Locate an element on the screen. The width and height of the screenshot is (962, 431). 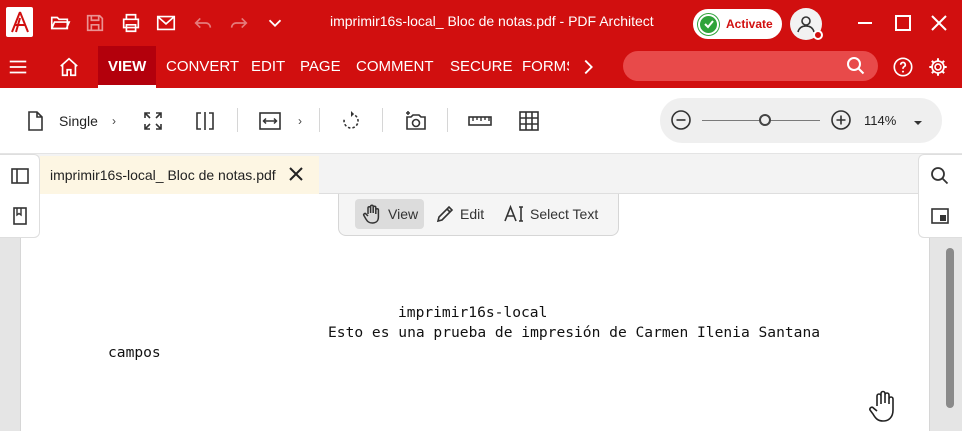
hand-icon is located at coordinates (371, 214).